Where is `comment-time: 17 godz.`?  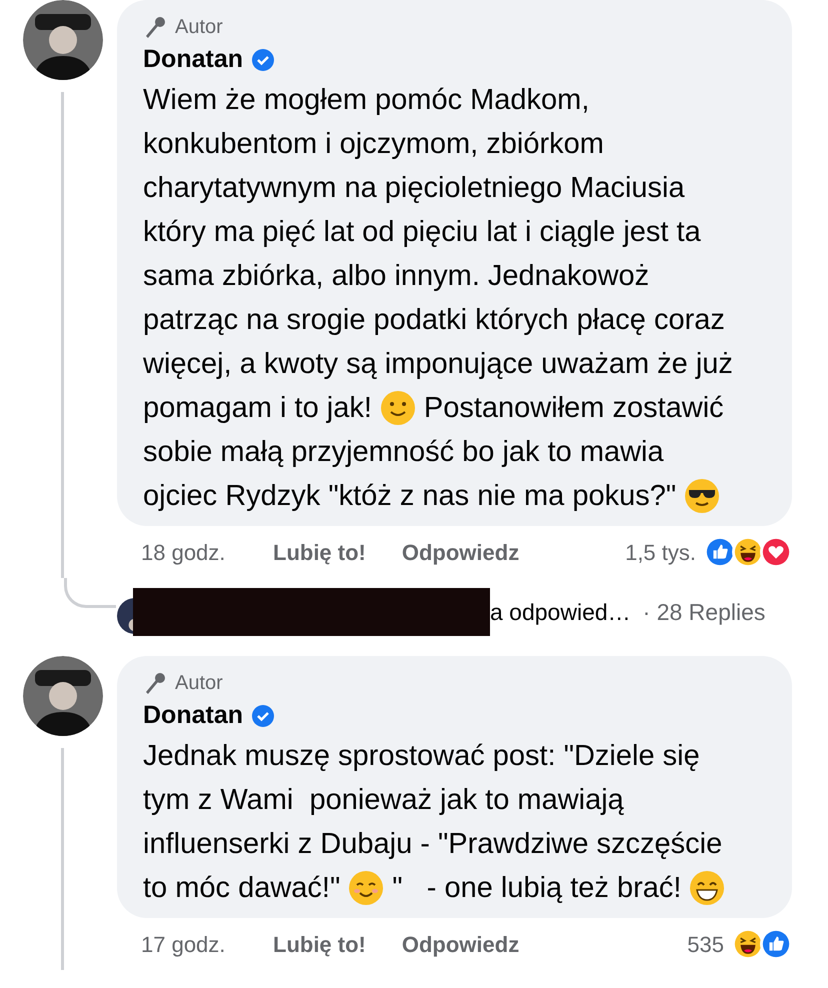 comment-time: 17 godz. is located at coordinates (183, 944).